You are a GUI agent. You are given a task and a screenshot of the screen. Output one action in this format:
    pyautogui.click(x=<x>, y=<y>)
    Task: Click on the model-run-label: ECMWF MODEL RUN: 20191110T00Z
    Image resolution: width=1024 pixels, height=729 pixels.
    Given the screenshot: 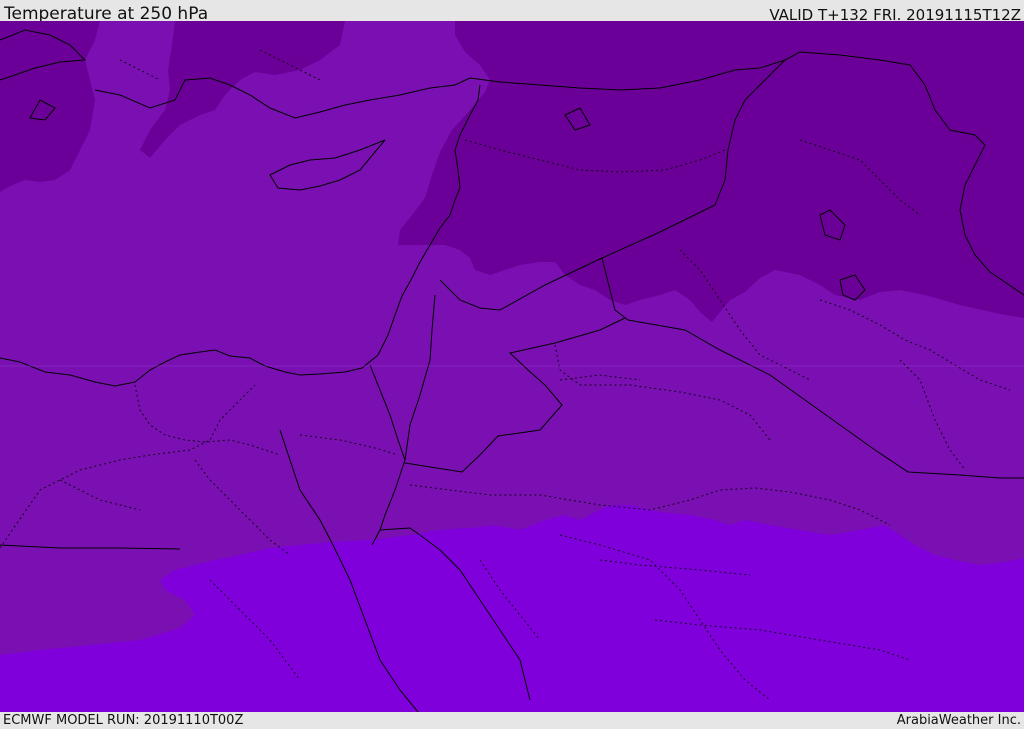 What is the action you would take?
    pyautogui.click(x=123, y=720)
    